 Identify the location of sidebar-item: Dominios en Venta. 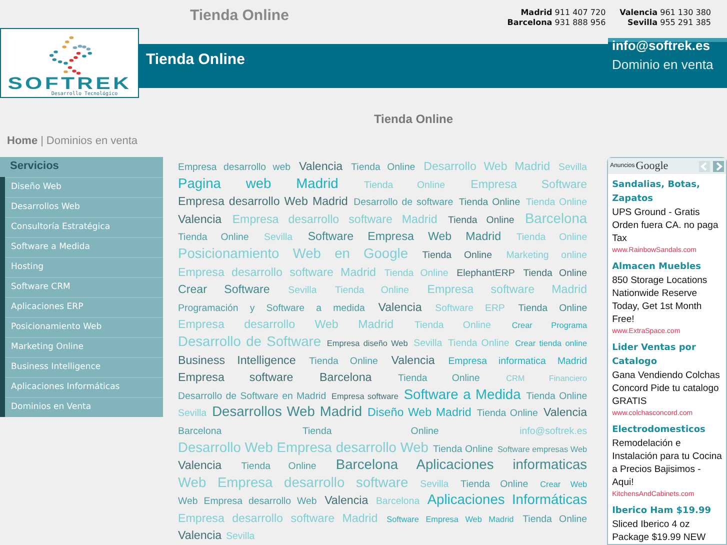
(84, 407).